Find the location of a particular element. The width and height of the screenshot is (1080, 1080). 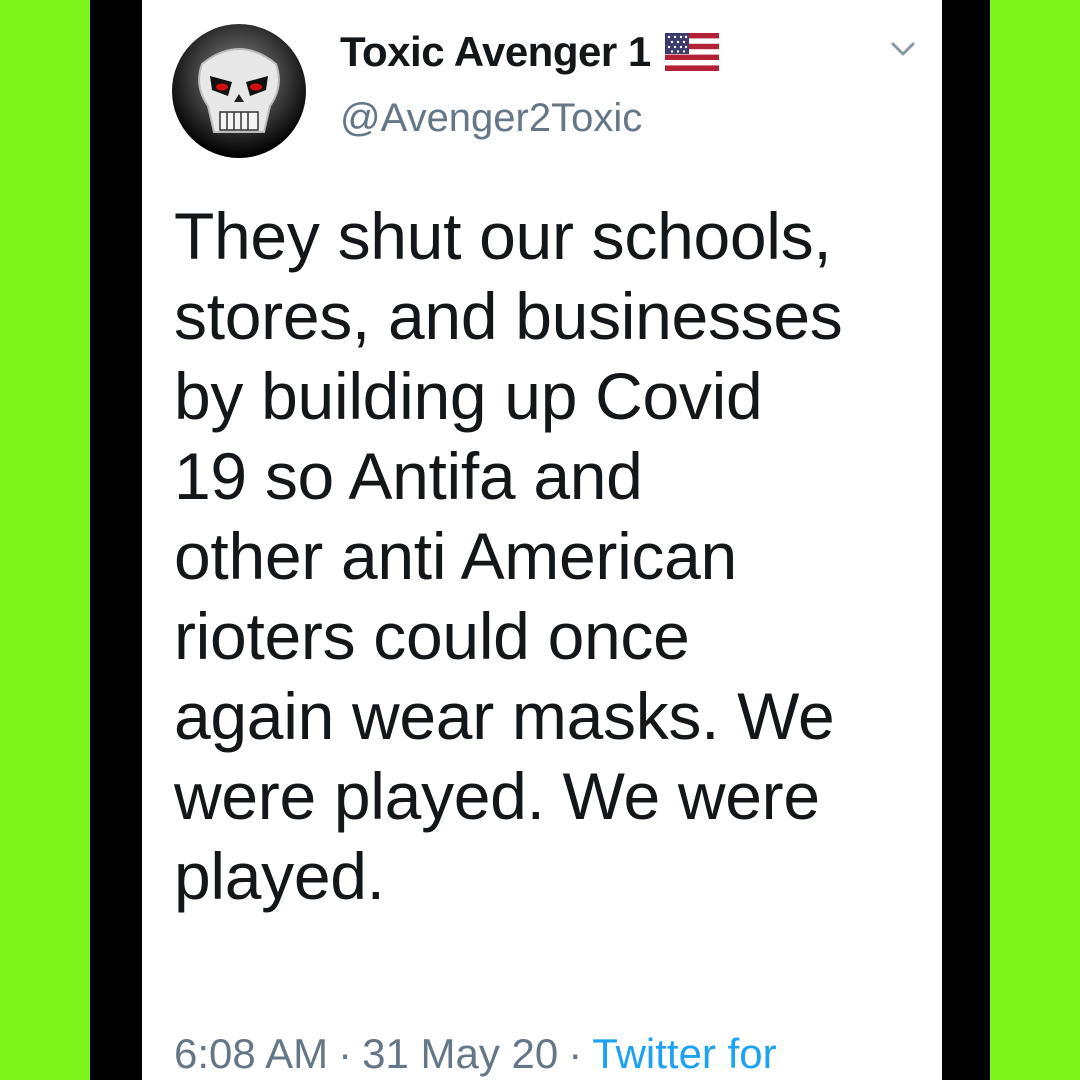

user-handle: @Avenger2Toxic is located at coordinates (491, 118).